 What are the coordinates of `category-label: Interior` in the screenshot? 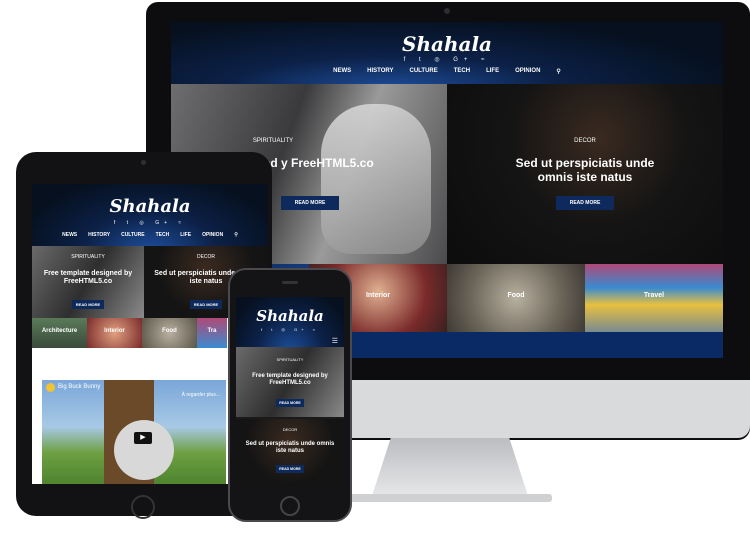 It's located at (114, 331).